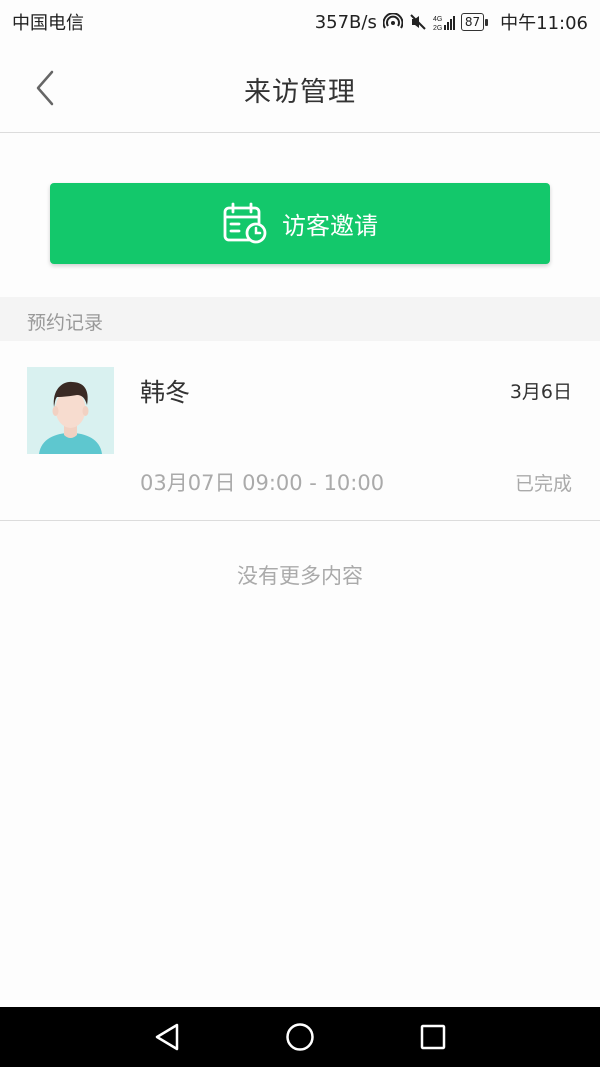  What do you see at coordinates (245, 222) in the screenshot?
I see `calendar-clock-icon` at bounding box center [245, 222].